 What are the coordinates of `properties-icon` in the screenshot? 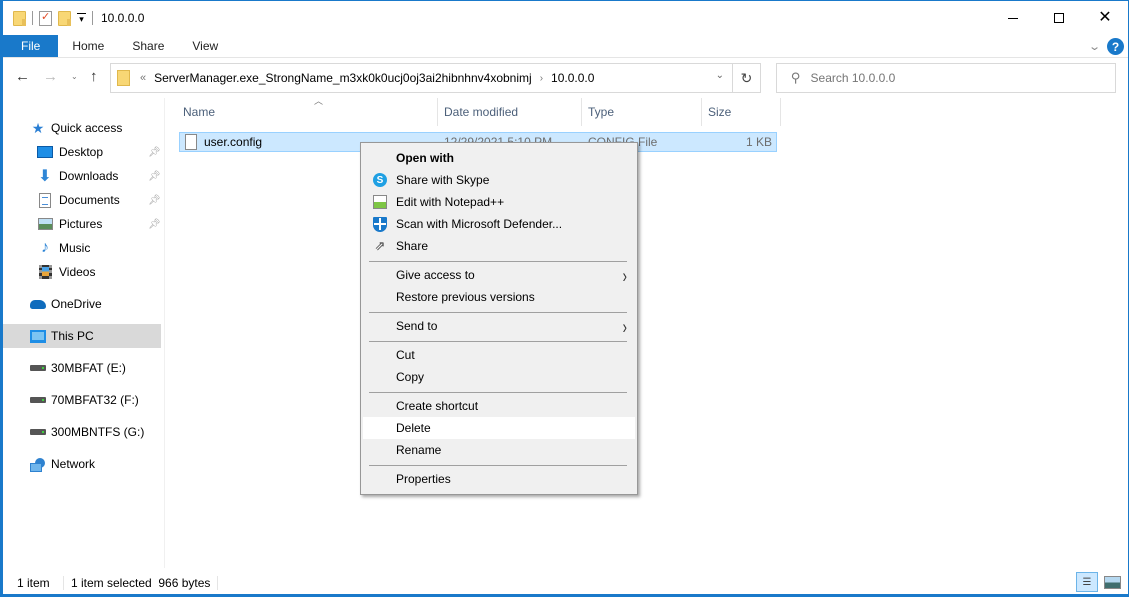 It's located at (45, 18).